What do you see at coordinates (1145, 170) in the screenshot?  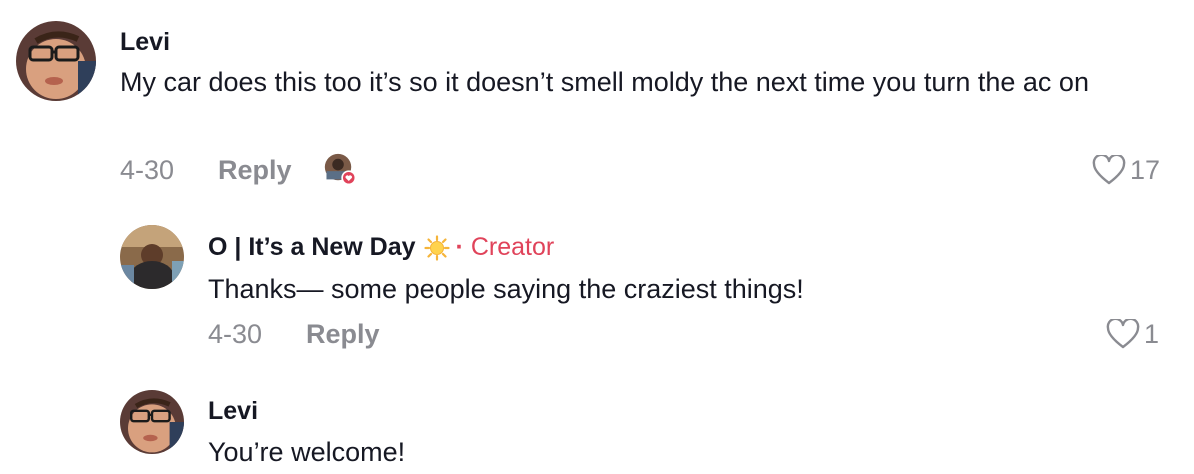 I see `like-count: 17` at bounding box center [1145, 170].